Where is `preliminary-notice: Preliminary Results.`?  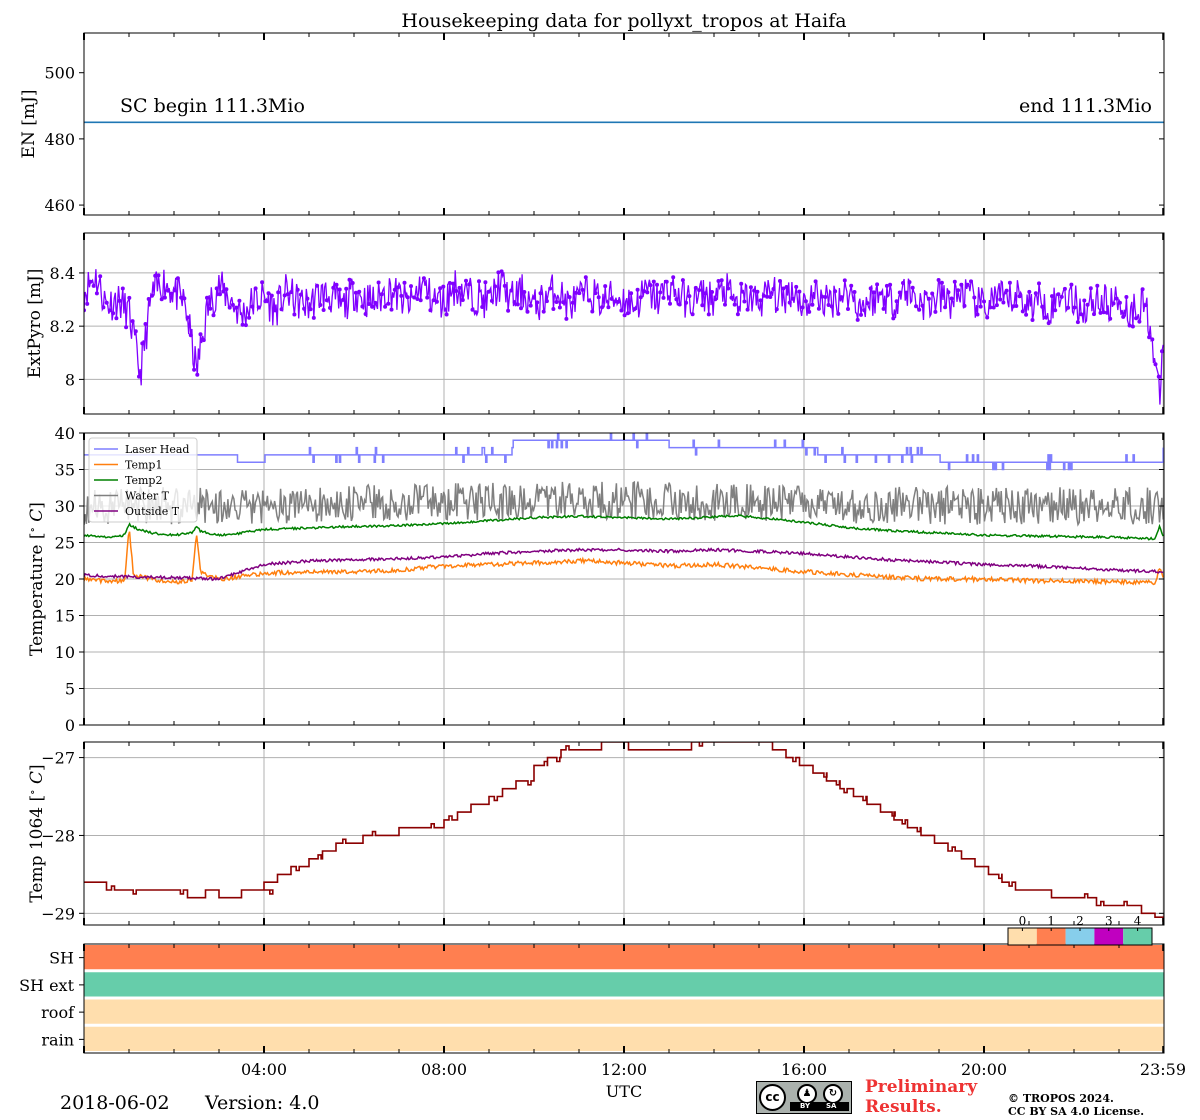
preliminary-notice: Preliminary Results. is located at coordinates (921, 1097).